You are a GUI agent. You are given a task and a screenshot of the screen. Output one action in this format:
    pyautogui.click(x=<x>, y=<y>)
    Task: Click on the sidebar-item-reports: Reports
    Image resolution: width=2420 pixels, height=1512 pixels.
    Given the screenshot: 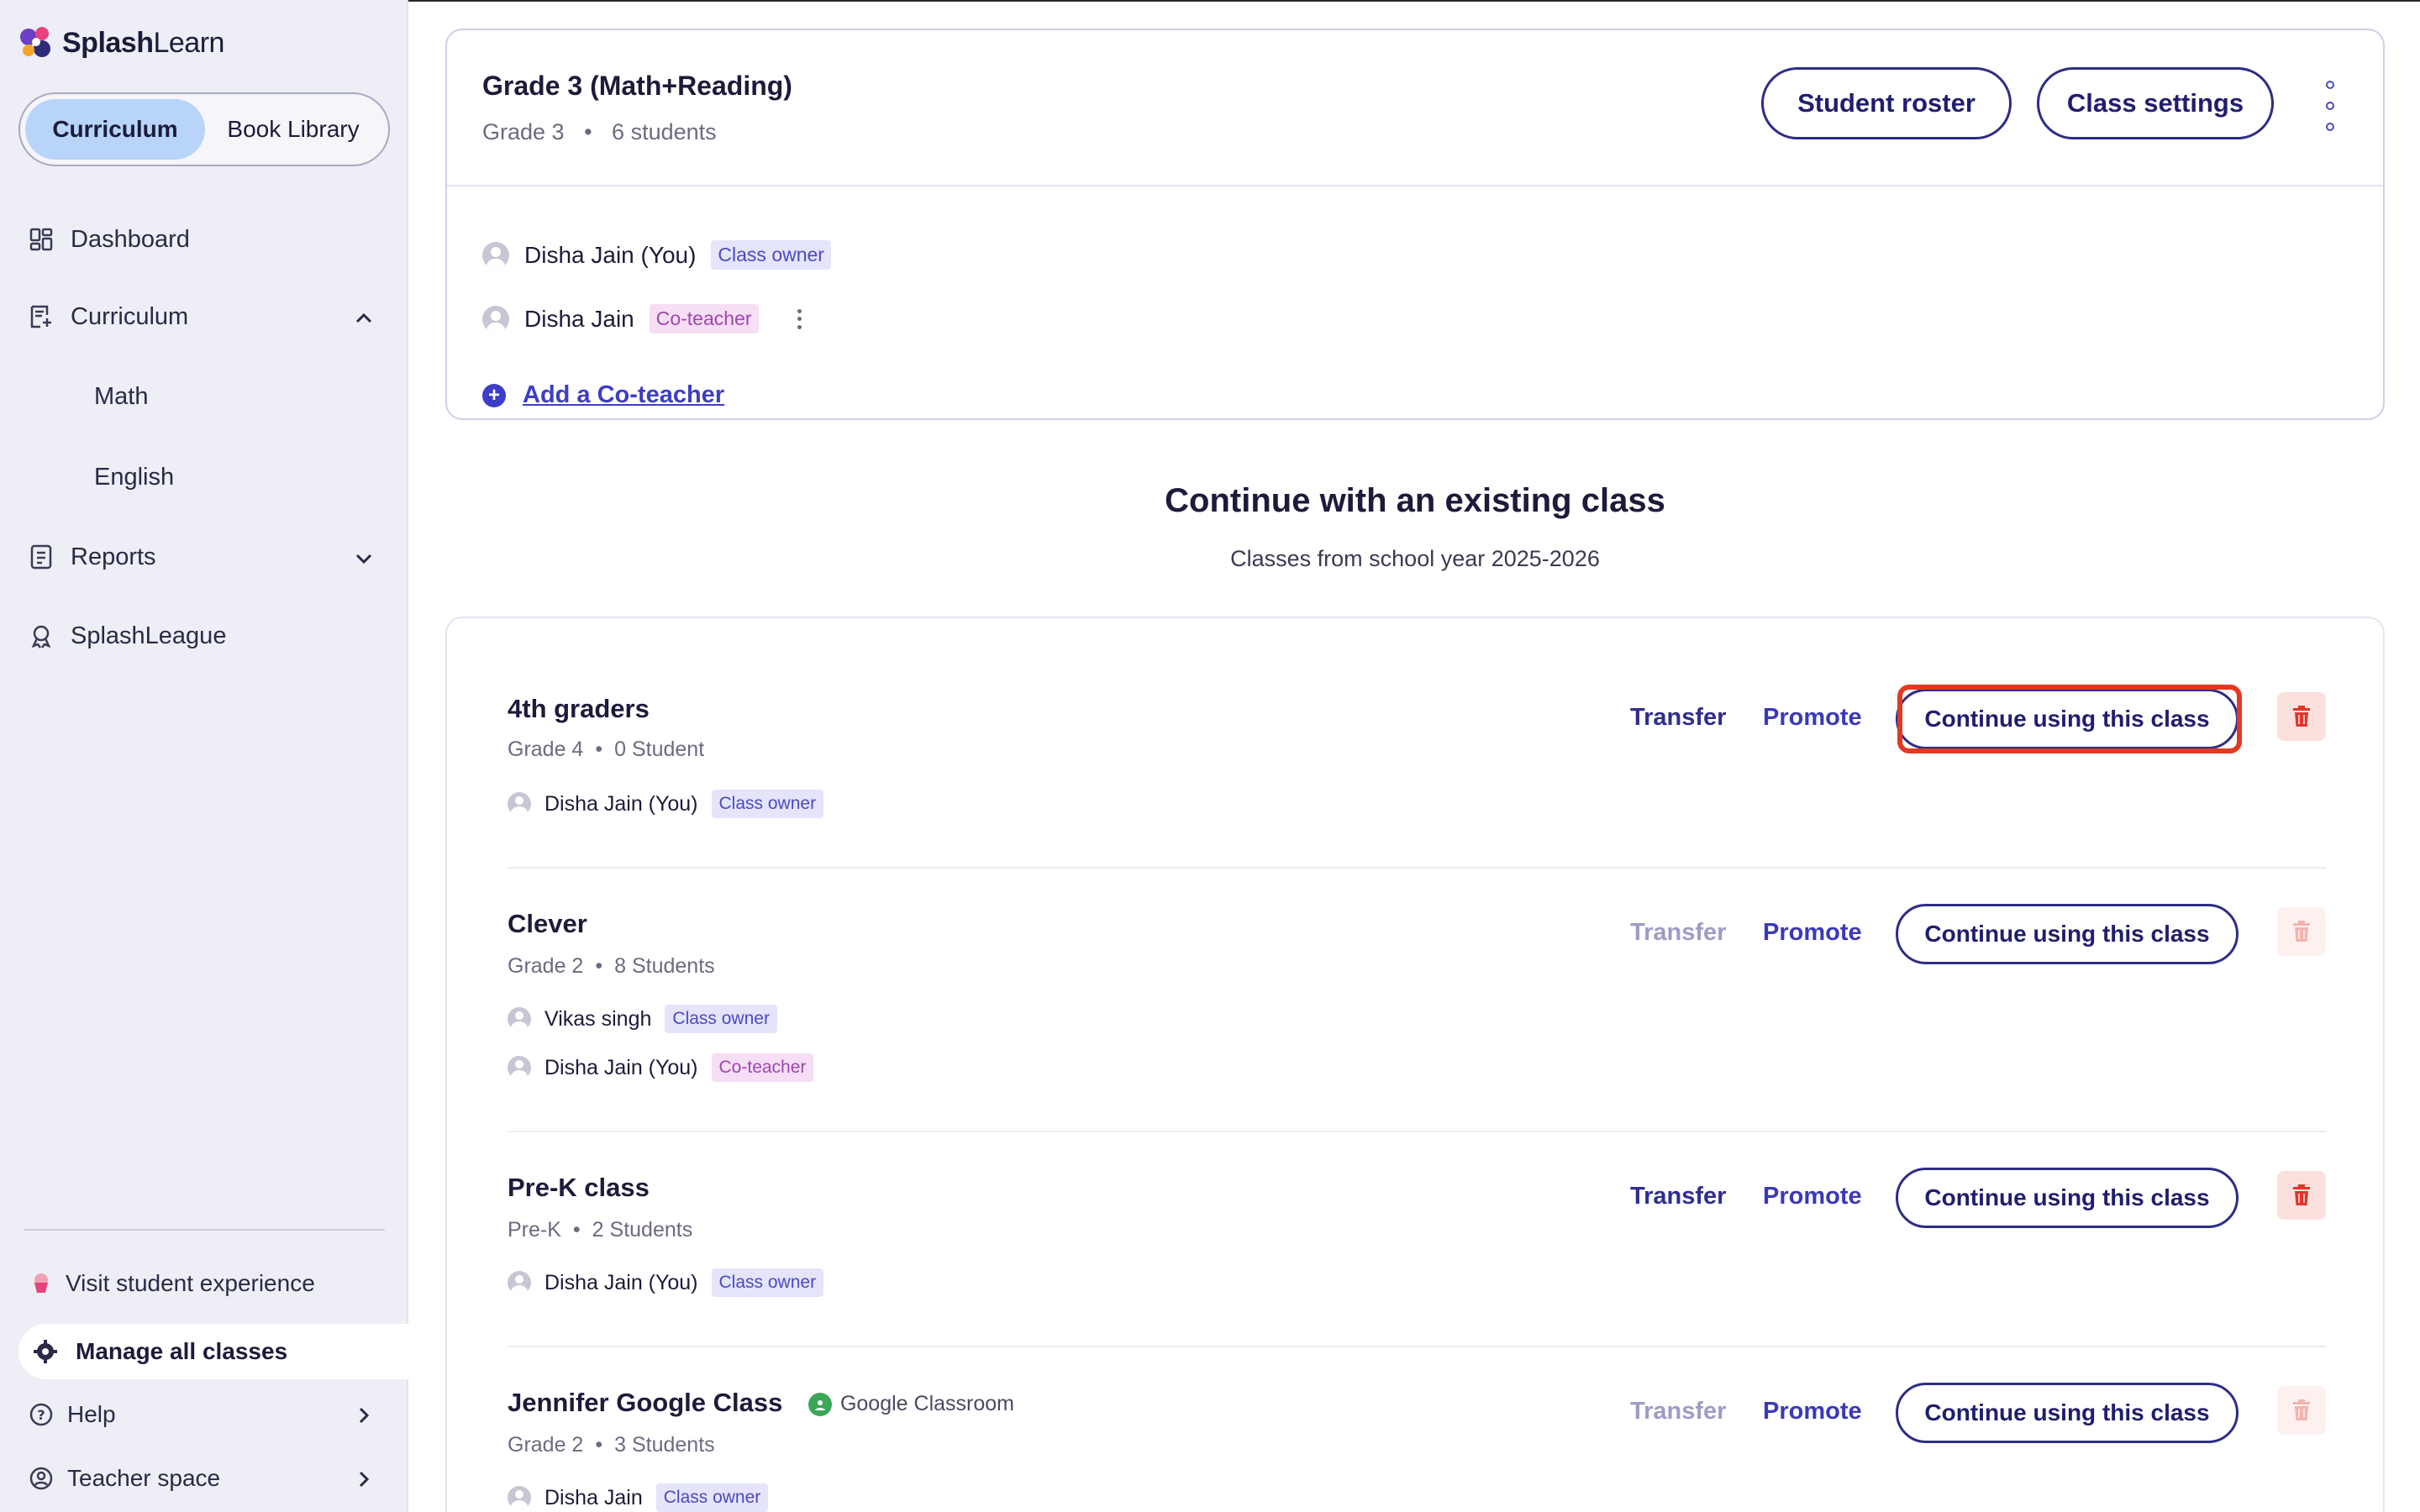 What is the action you would take?
    pyautogui.click(x=92, y=557)
    